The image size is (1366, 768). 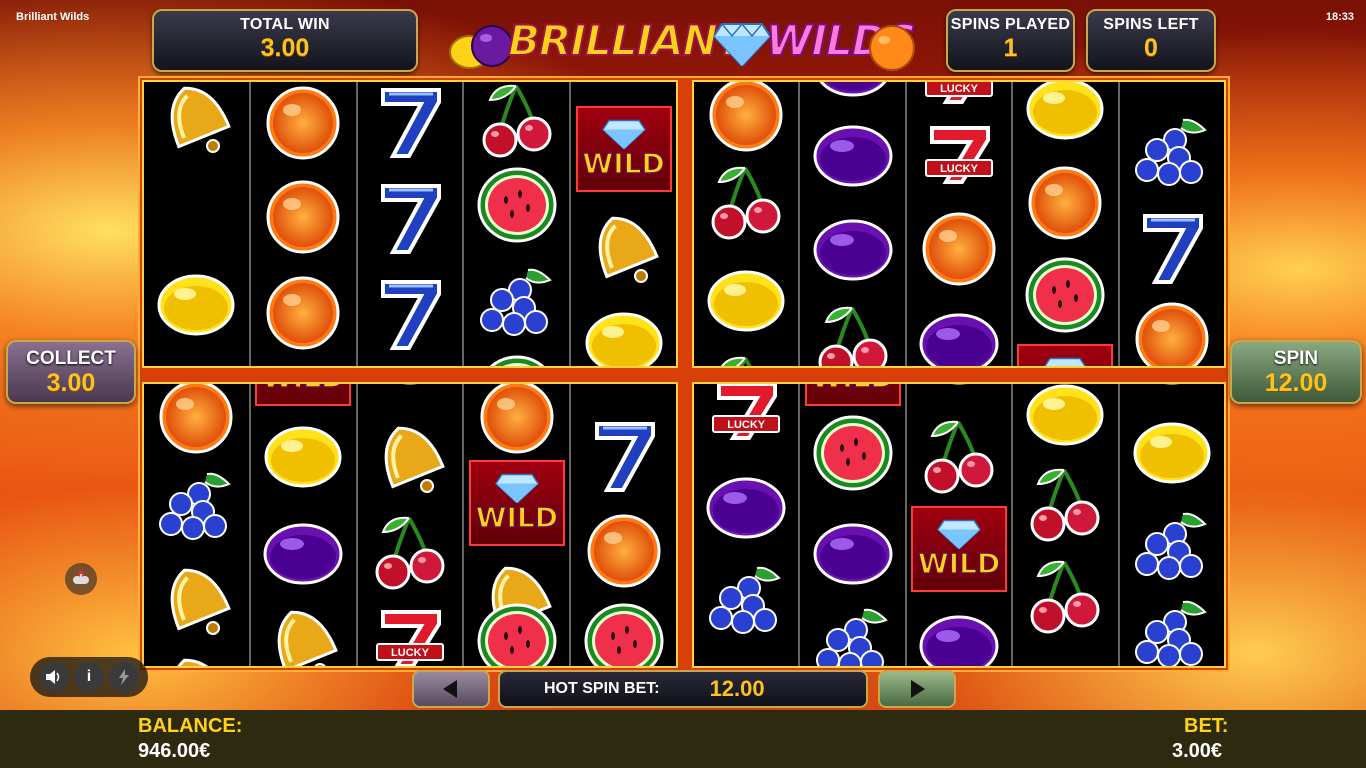 What do you see at coordinates (1296, 358) in the screenshot?
I see `spin-label: SPIN` at bounding box center [1296, 358].